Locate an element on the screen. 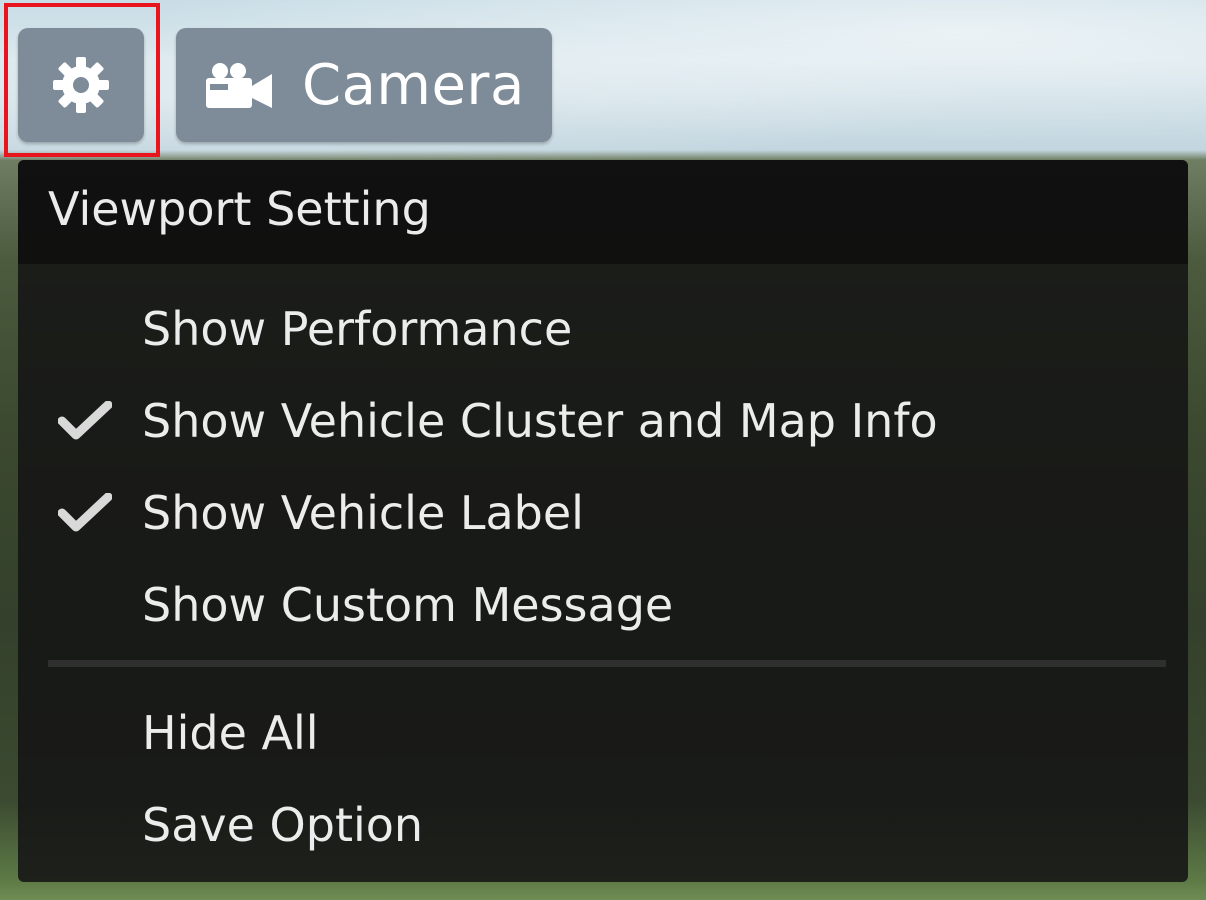  menu-item-save-option: Save Option is located at coordinates (603, 825).